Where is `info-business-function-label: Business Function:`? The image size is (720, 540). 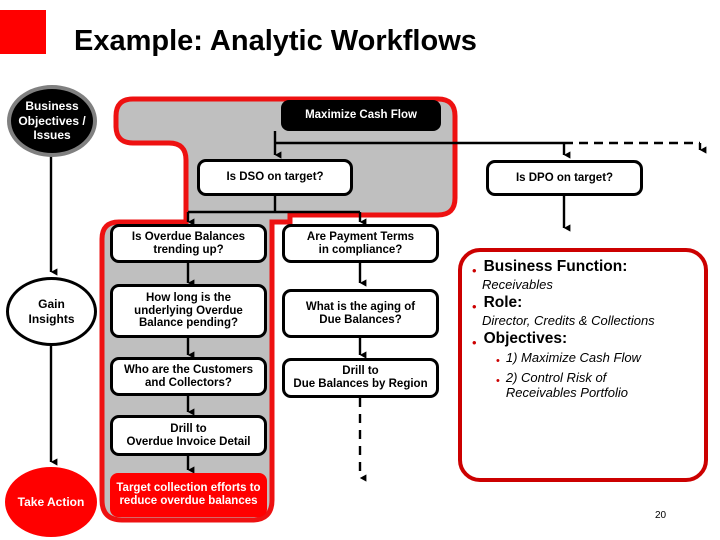
info-business-function-label: Business Function: is located at coordinates (555, 266).